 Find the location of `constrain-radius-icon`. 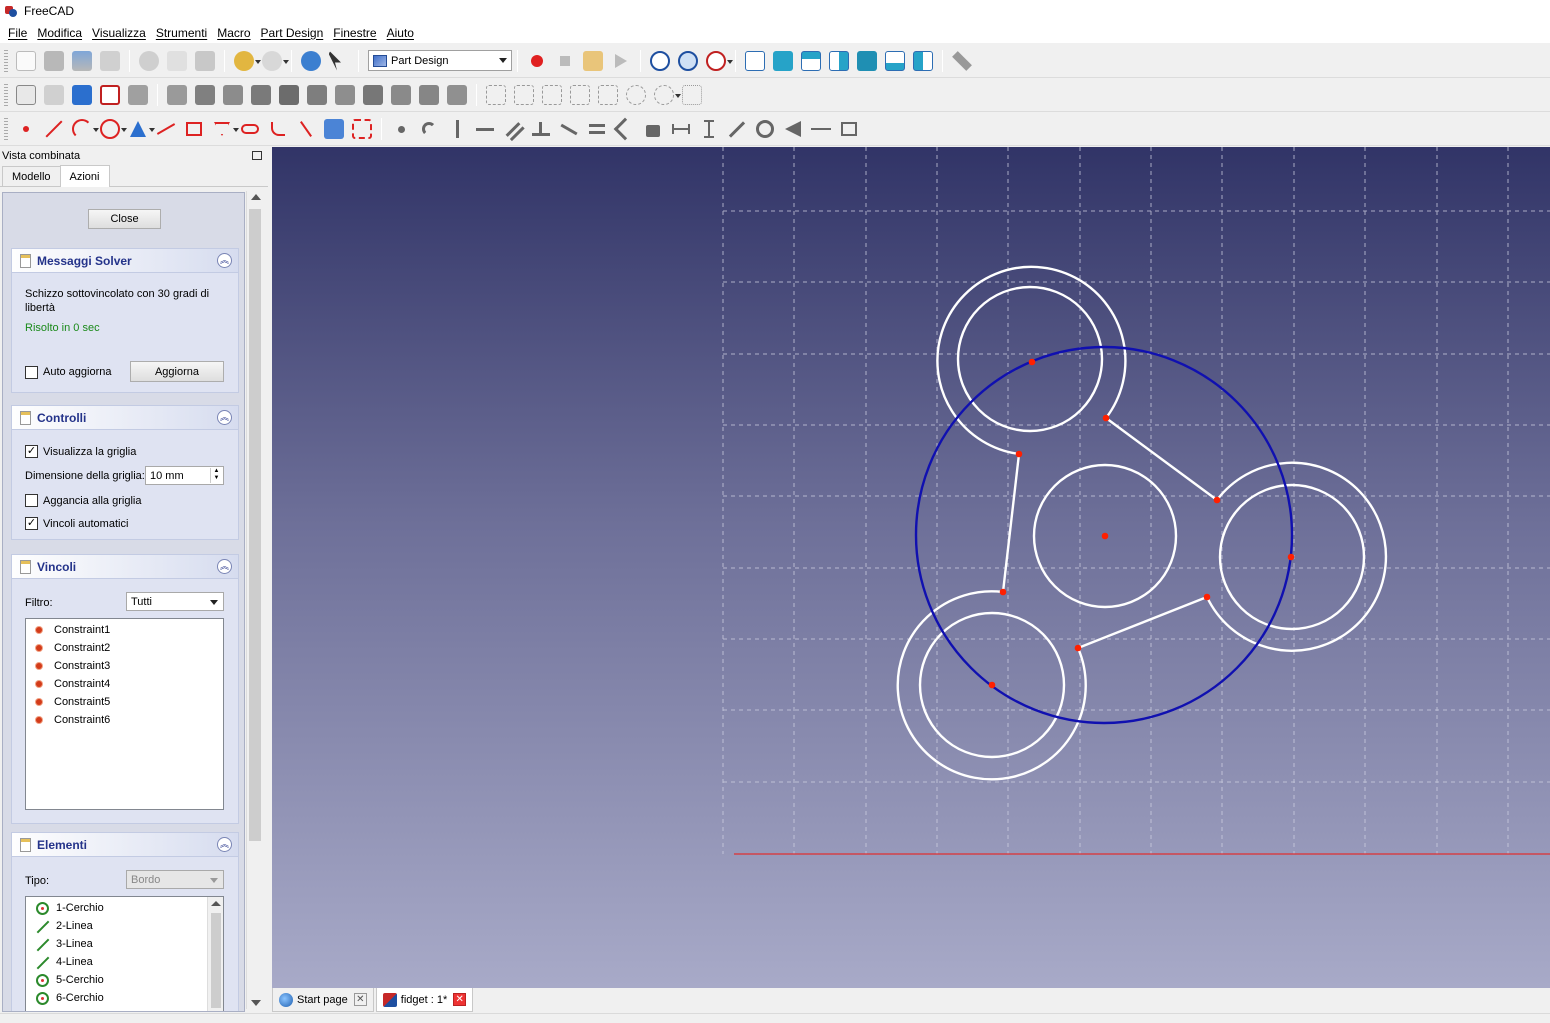

constrain-radius-icon is located at coordinates (765, 129).